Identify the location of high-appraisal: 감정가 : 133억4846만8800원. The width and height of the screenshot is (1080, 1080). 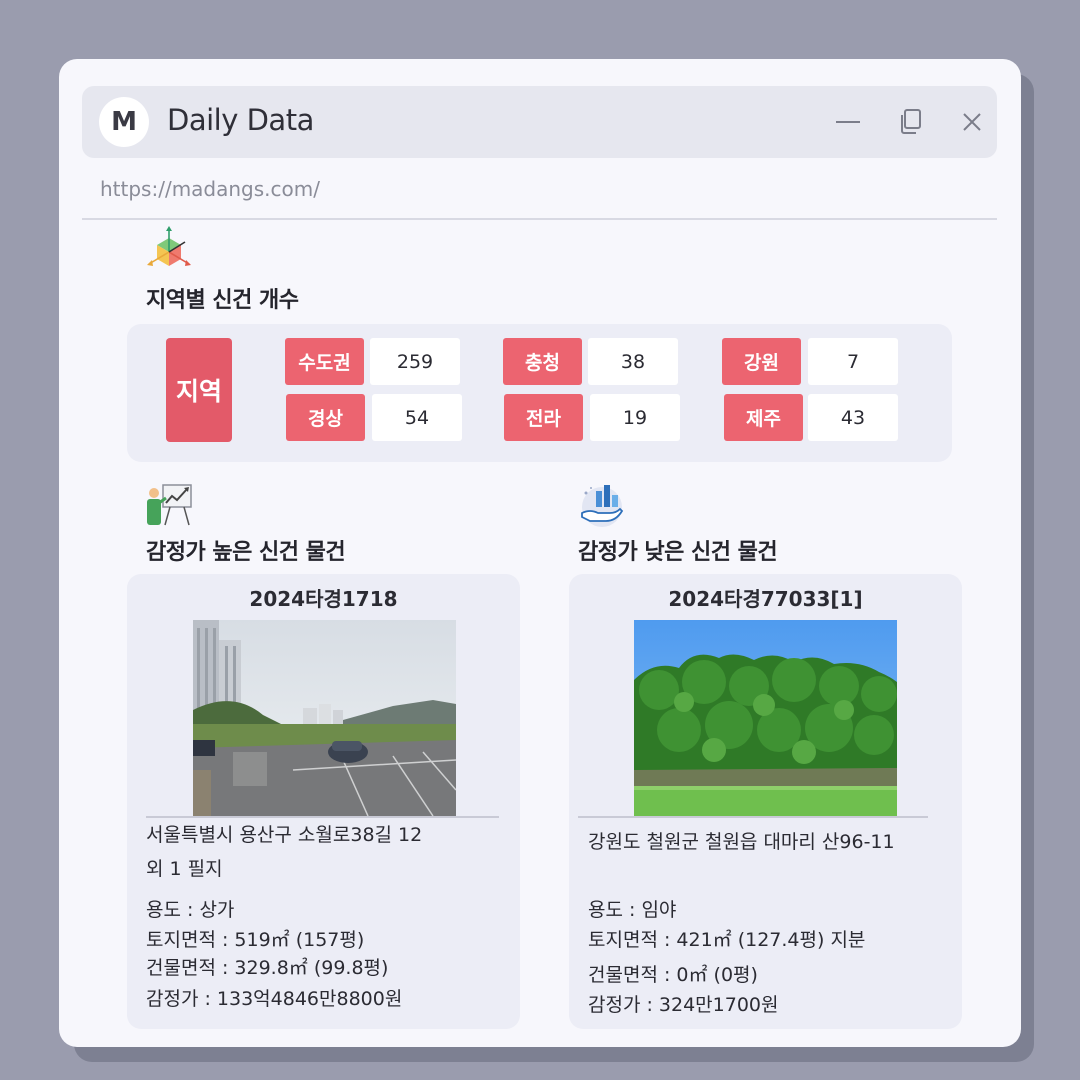
(274, 999).